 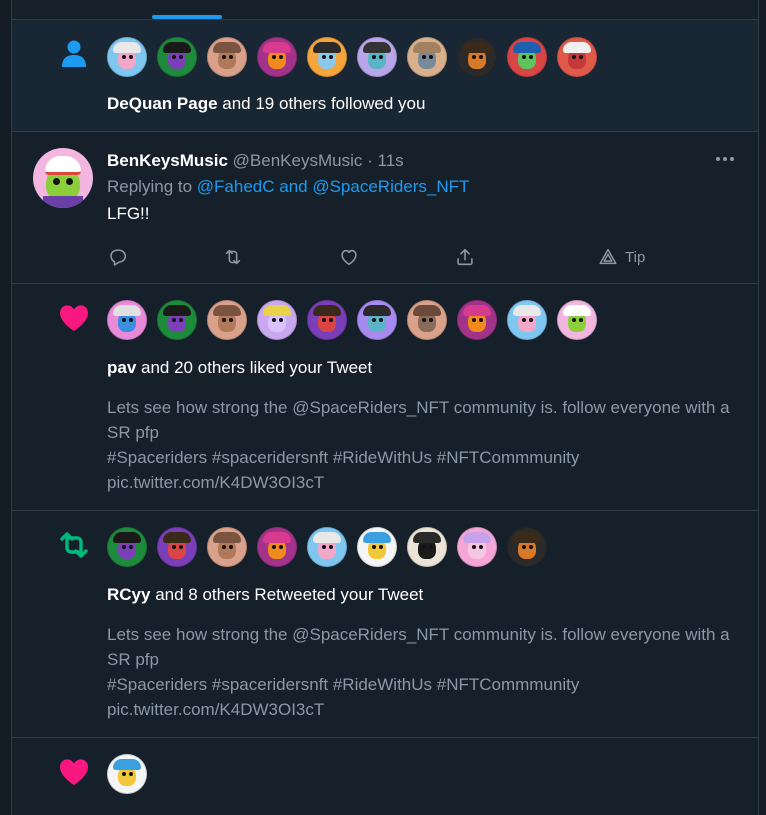 I want to click on tweet-author-handle: @BenKeysMusic, so click(x=298, y=160).